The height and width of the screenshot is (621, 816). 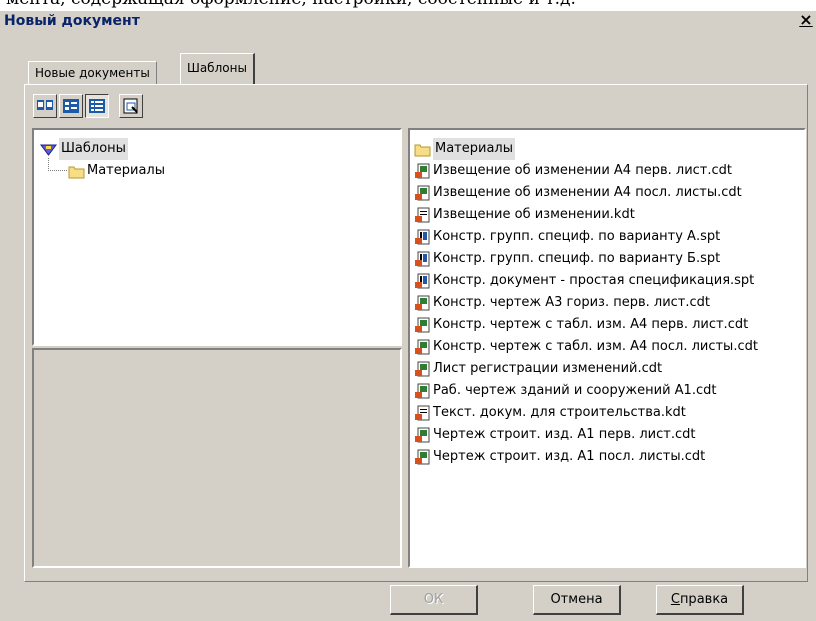 I want to click on file-name: Извещение об изменении А4 перв. лист.cdt, so click(x=582, y=170).